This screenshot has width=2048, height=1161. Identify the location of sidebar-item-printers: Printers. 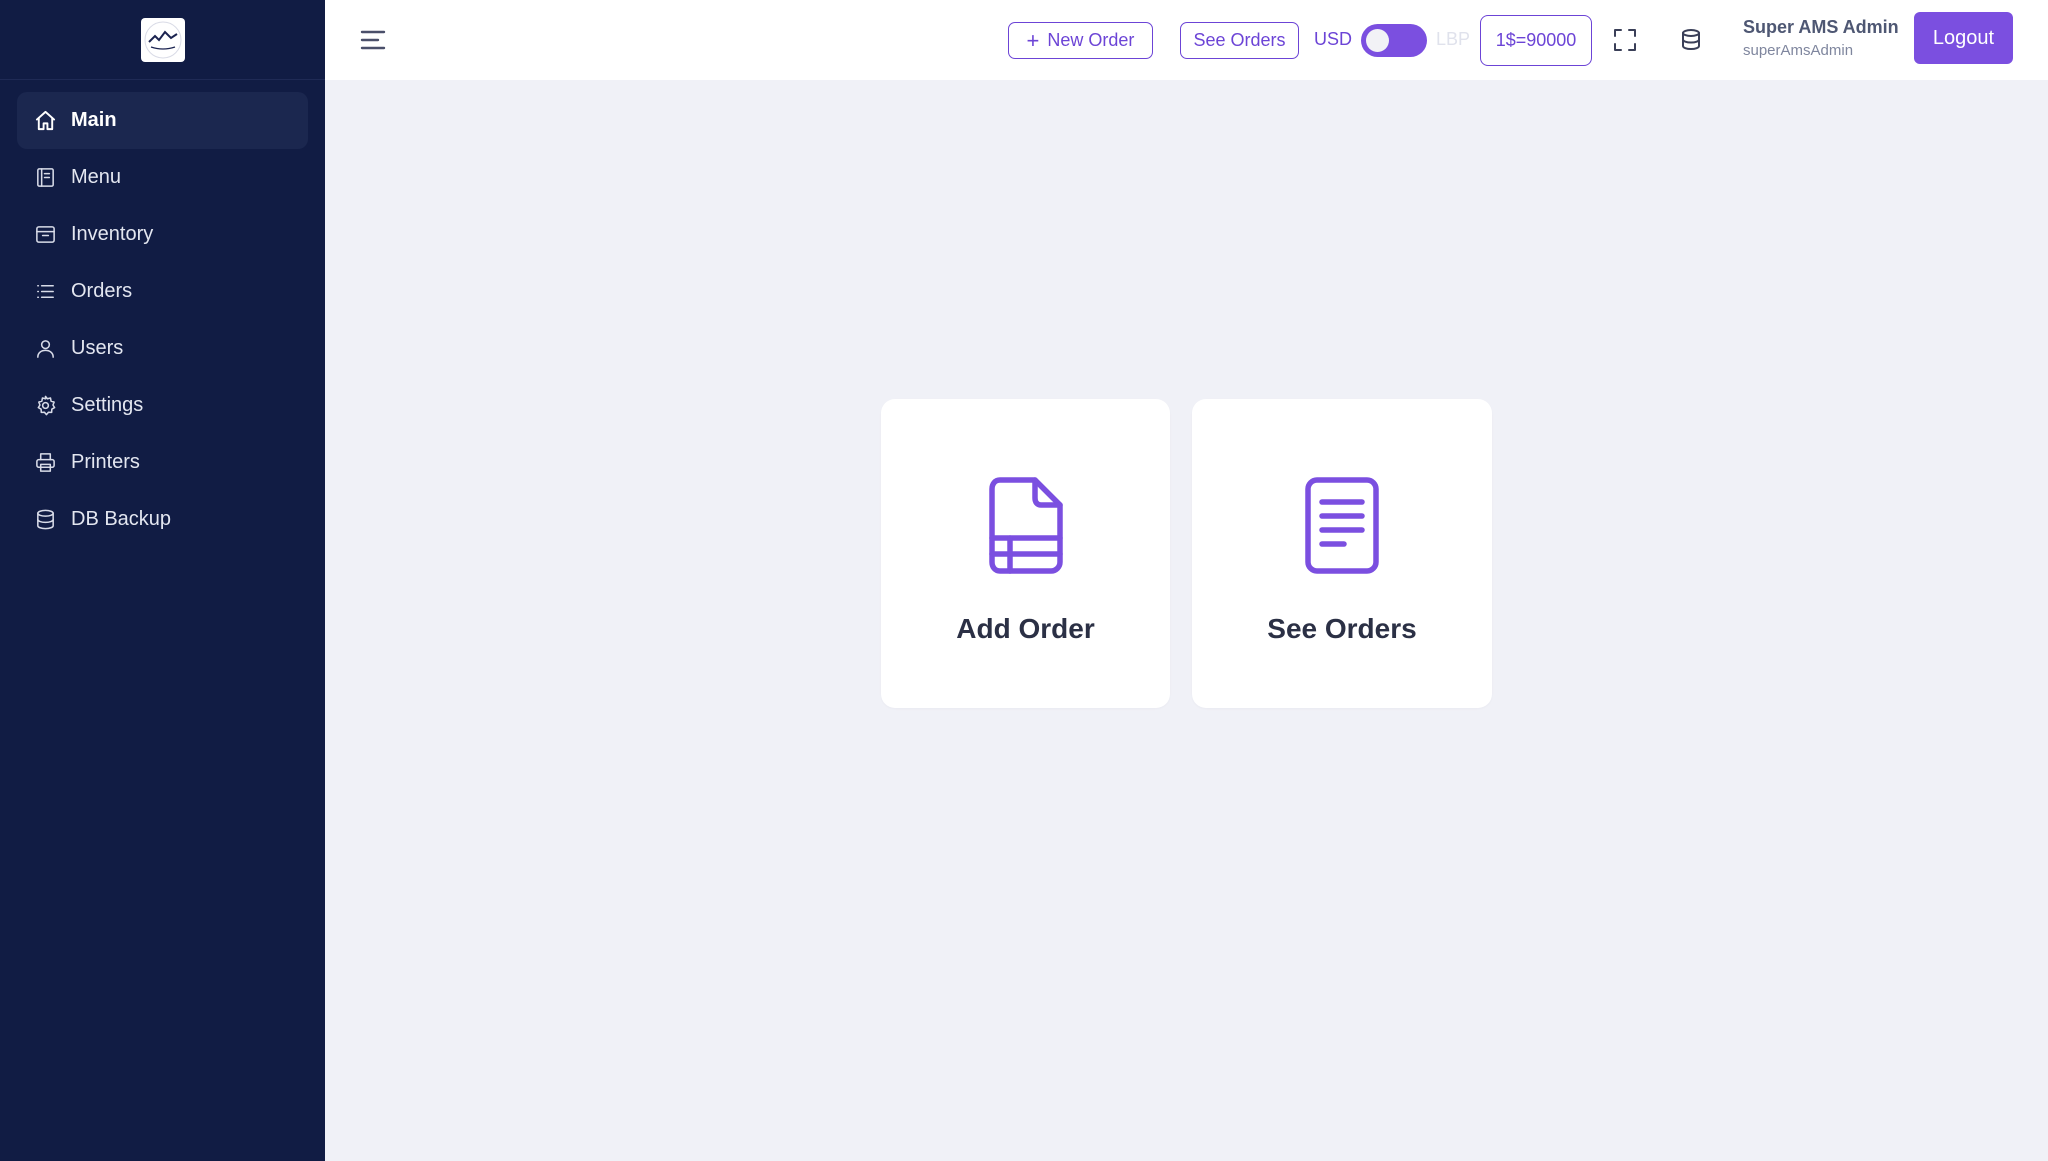
(162, 462).